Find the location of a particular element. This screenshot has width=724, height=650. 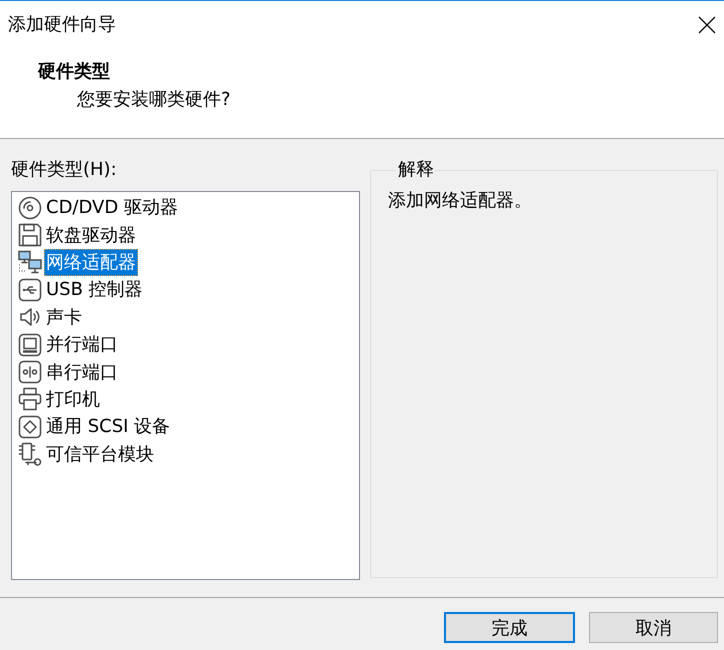

network-monitors-icon is located at coordinates (30, 262).